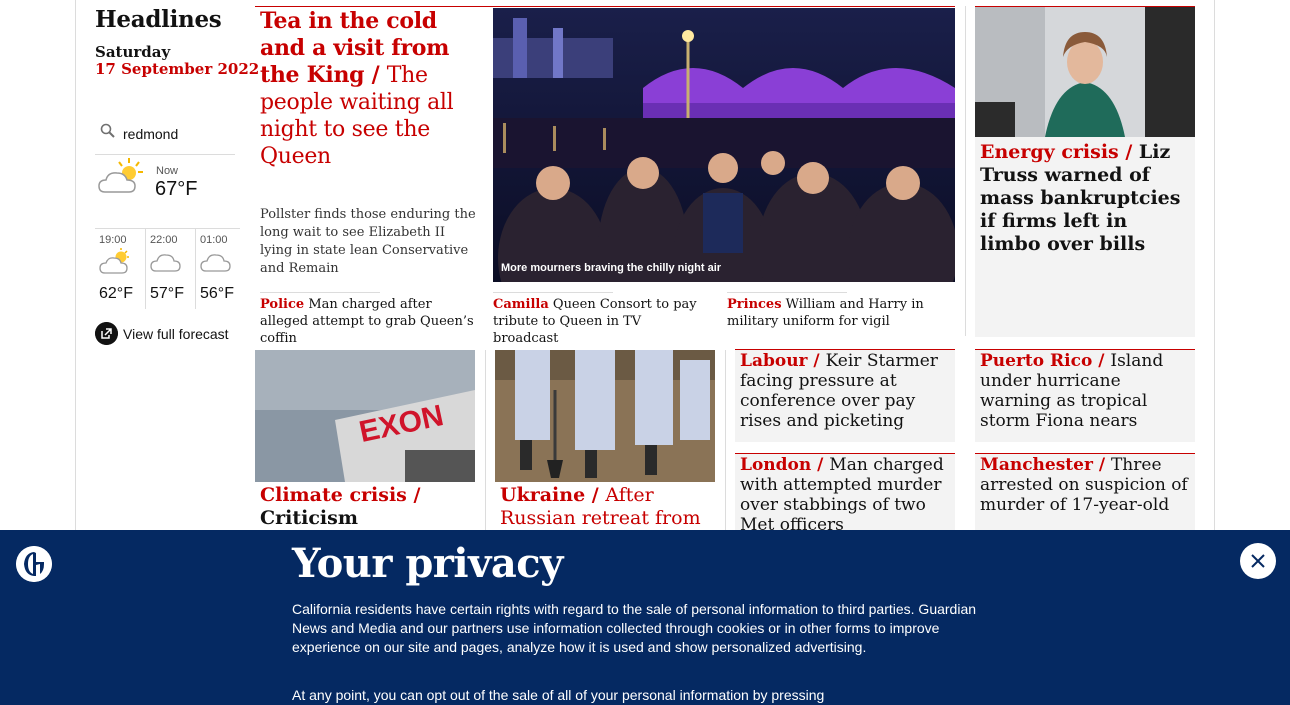  Describe the element at coordinates (34, 564) in the screenshot. I see `guardian-logo-icon` at that location.